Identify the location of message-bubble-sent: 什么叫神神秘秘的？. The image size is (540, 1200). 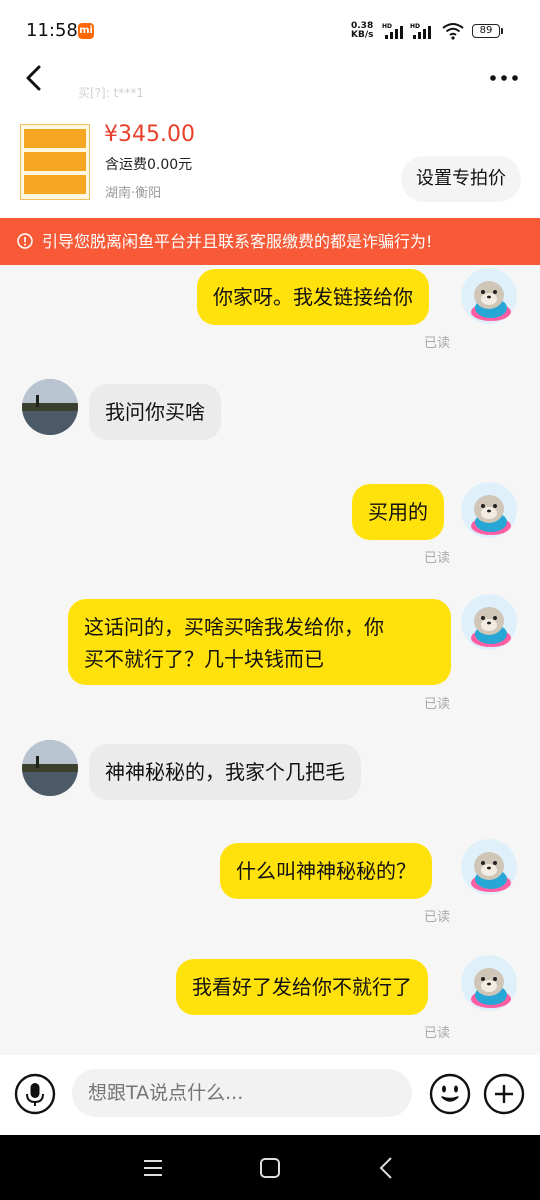
(326, 871).